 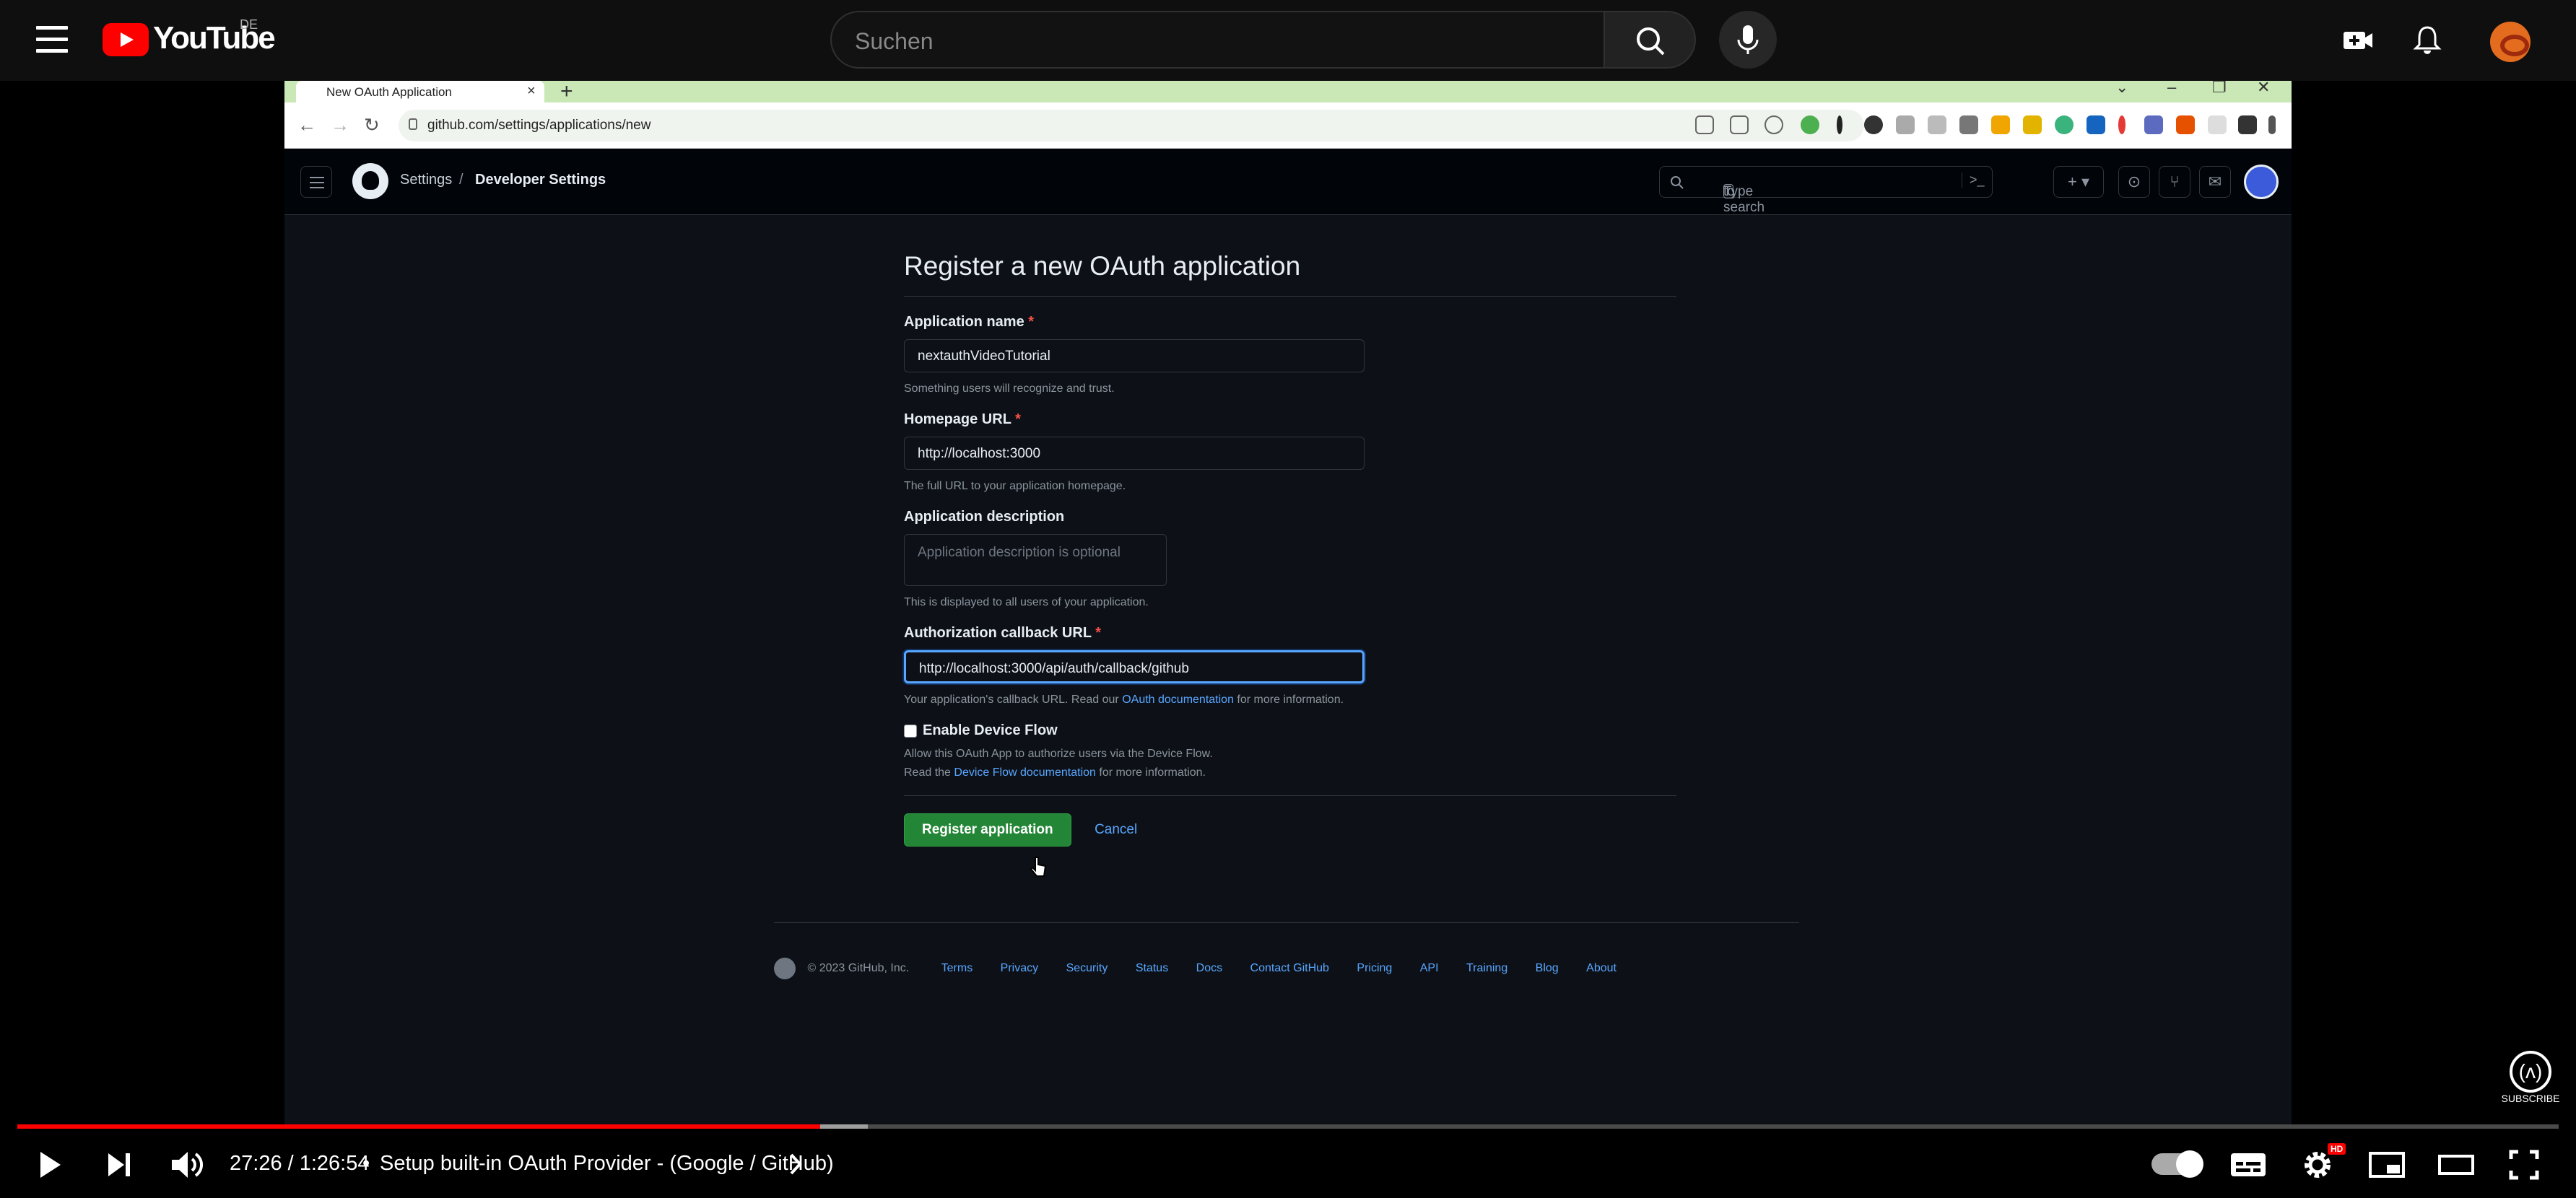 I want to click on next-video-icon, so click(x=118, y=1164).